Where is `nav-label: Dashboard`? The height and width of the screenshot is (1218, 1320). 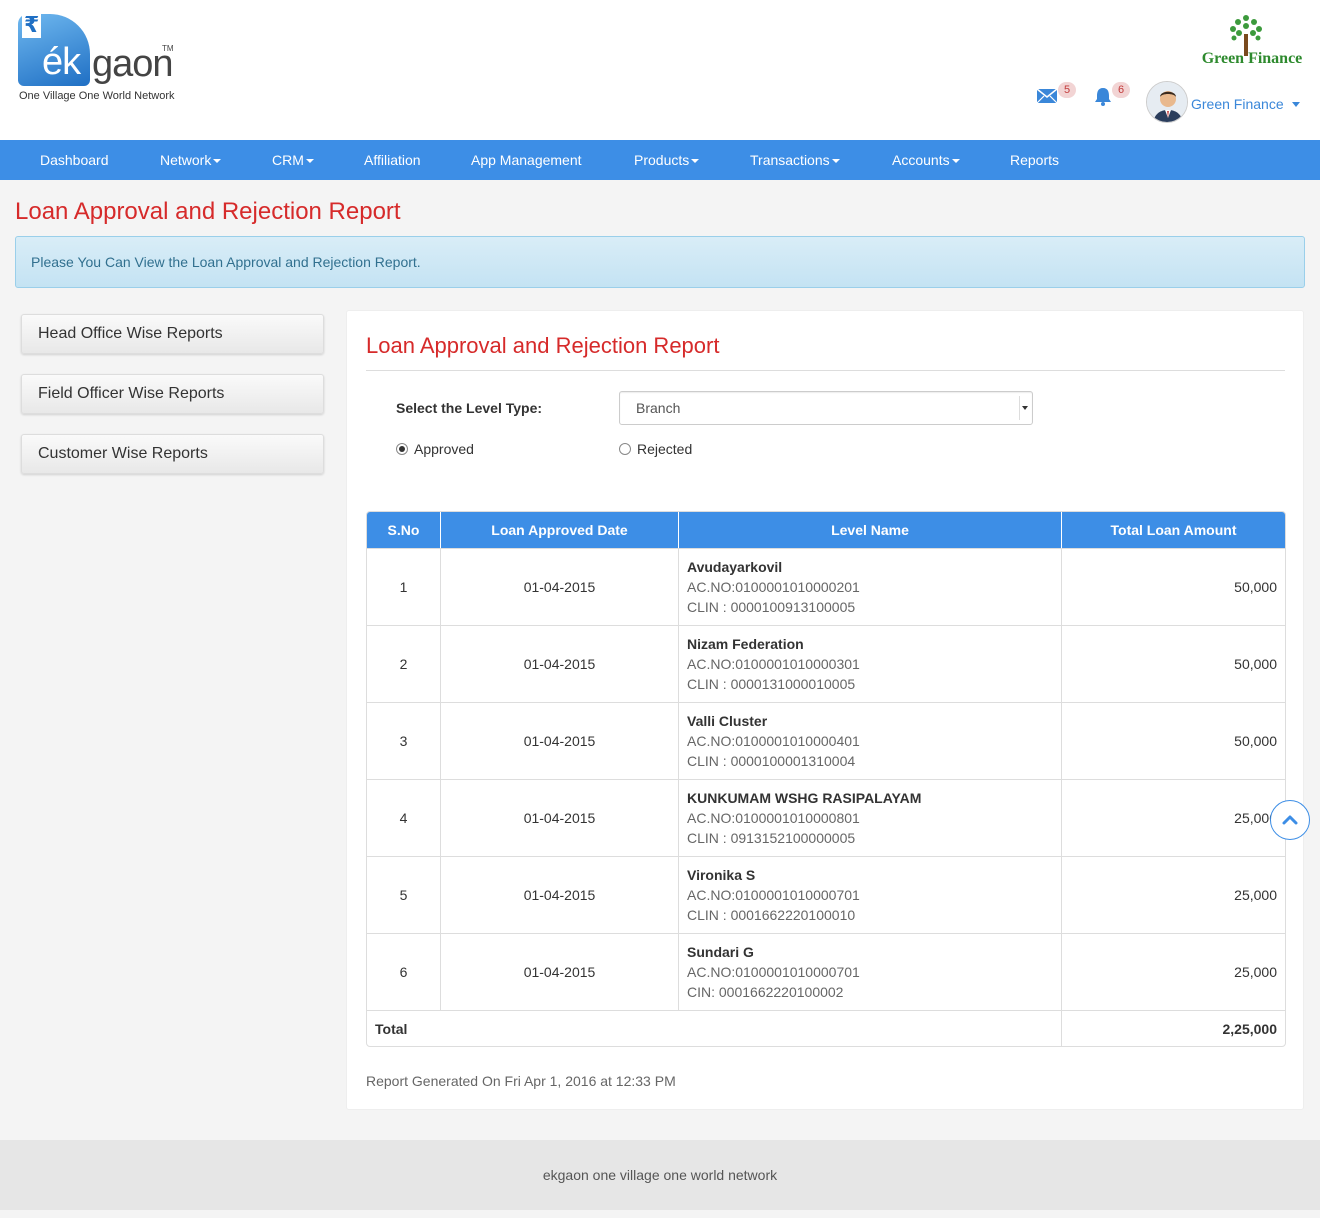 nav-label: Dashboard is located at coordinates (74, 160).